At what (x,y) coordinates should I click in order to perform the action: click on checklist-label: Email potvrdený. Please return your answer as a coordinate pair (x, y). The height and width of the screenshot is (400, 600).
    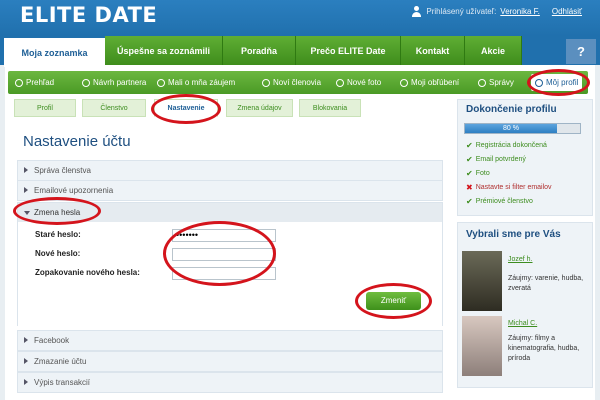
    Looking at the image, I should click on (500, 159).